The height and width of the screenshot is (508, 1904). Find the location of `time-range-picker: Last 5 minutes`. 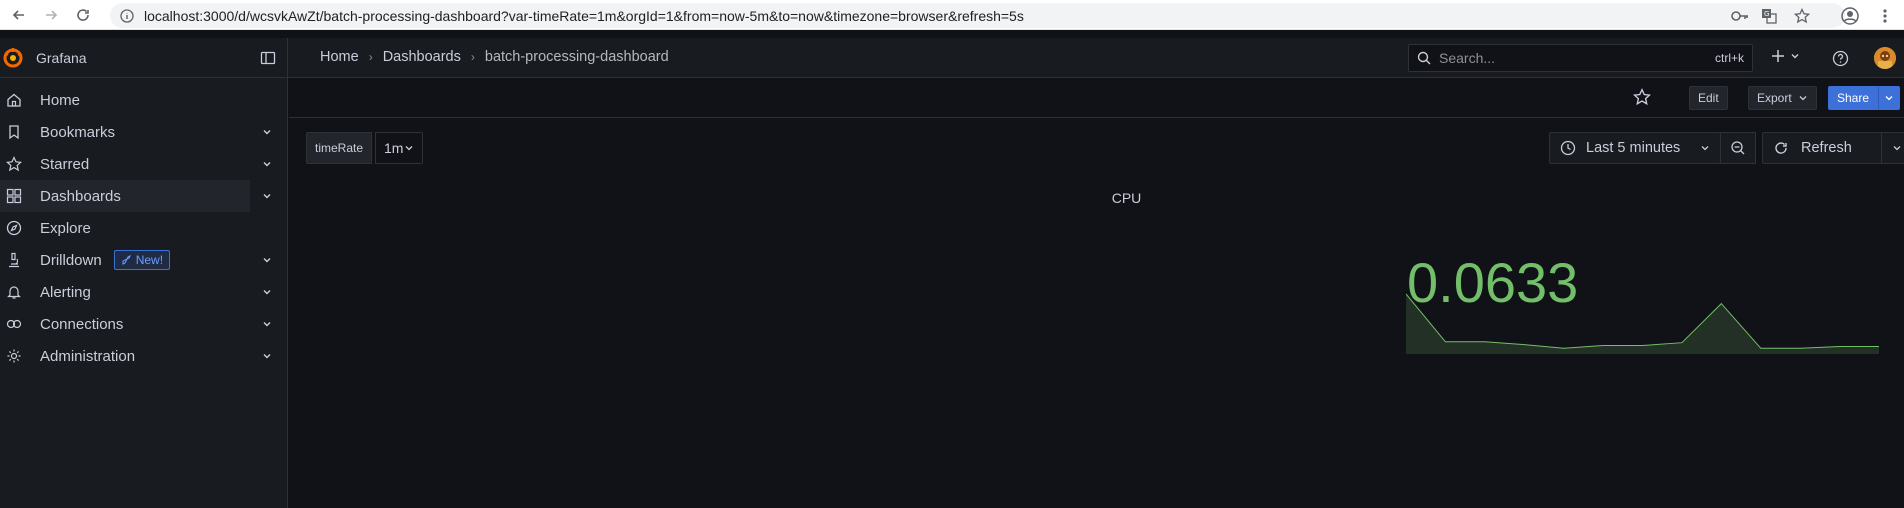

time-range-picker: Last 5 minutes is located at coordinates (1635, 148).